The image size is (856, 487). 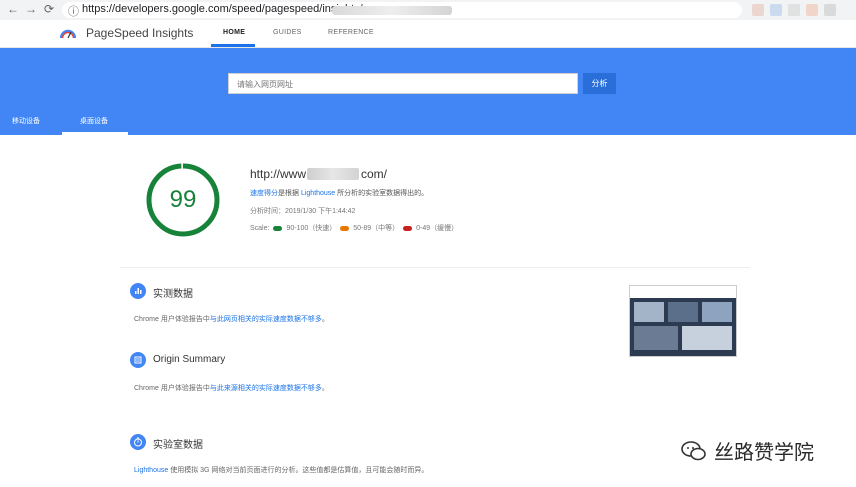 I want to click on origin-summary-body: Chrome 用户体验报告中与此来源相关的实际速度数据不够多。, so click(x=231, y=388).